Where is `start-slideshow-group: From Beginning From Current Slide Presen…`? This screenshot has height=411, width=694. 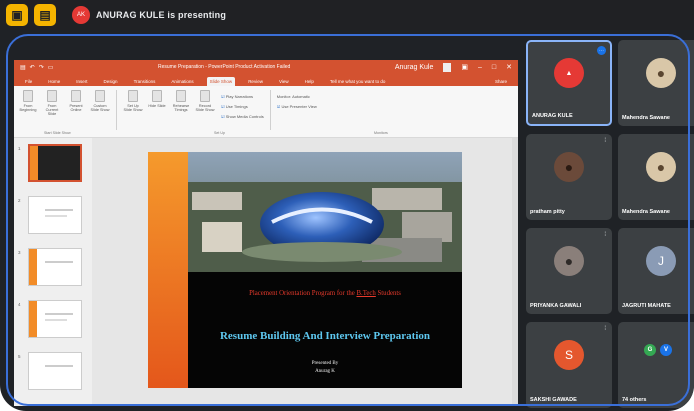 start-slideshow-group: From Beginning From Current Slide Presen… is located at coordinates (64, 103).